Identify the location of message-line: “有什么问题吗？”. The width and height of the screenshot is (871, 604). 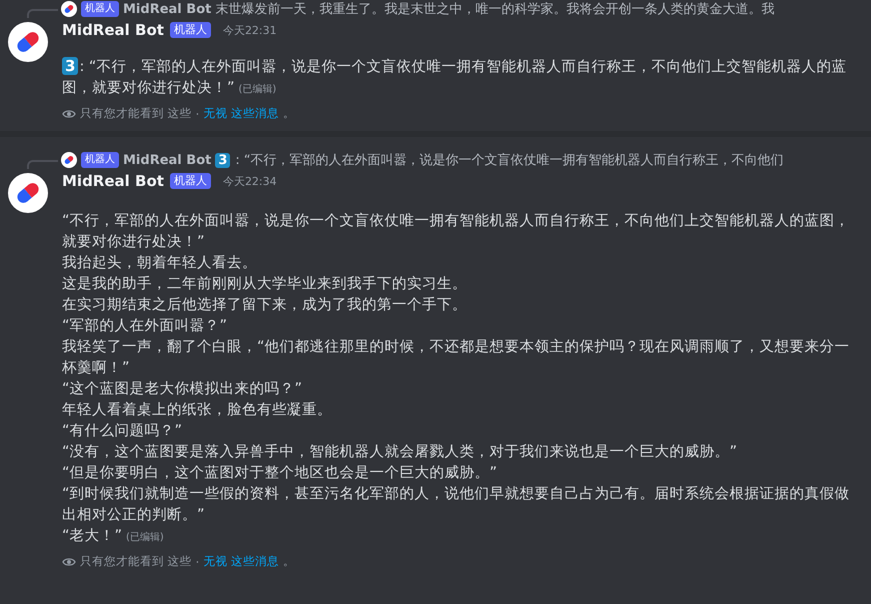
(123, 431).